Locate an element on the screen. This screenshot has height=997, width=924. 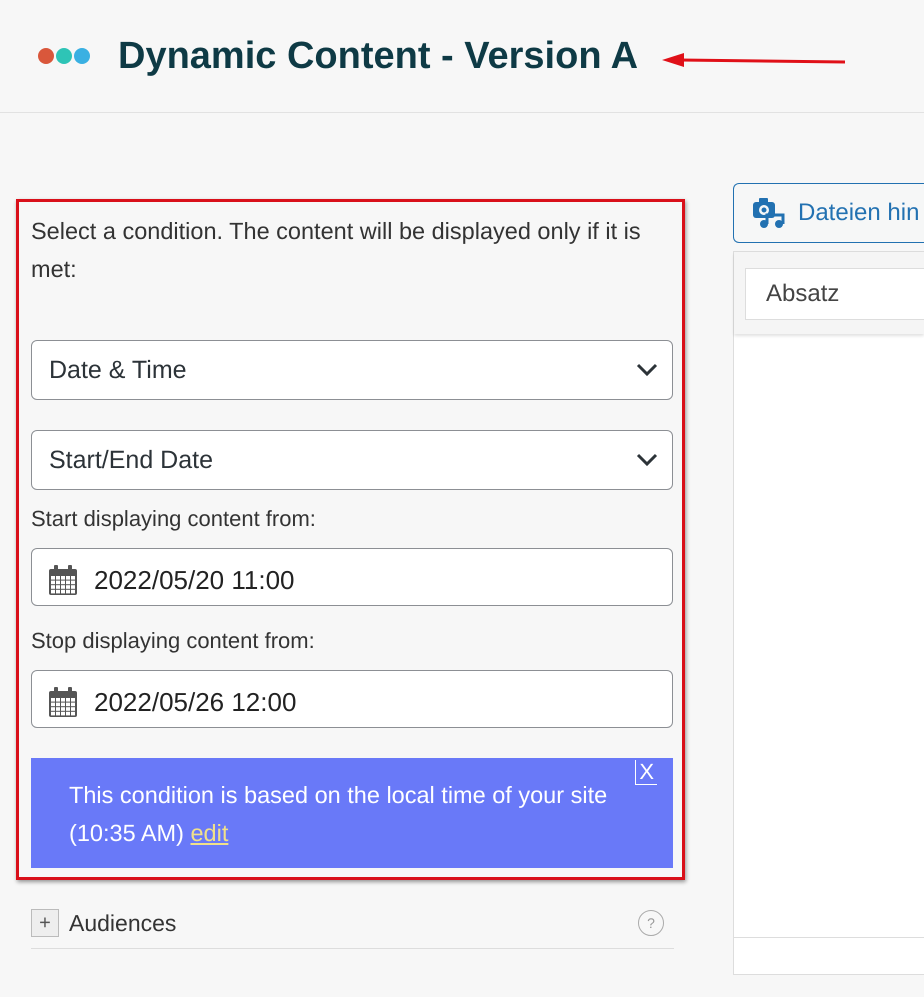
field-label: Stop displaying content from: is located at coordinates (173, 641).